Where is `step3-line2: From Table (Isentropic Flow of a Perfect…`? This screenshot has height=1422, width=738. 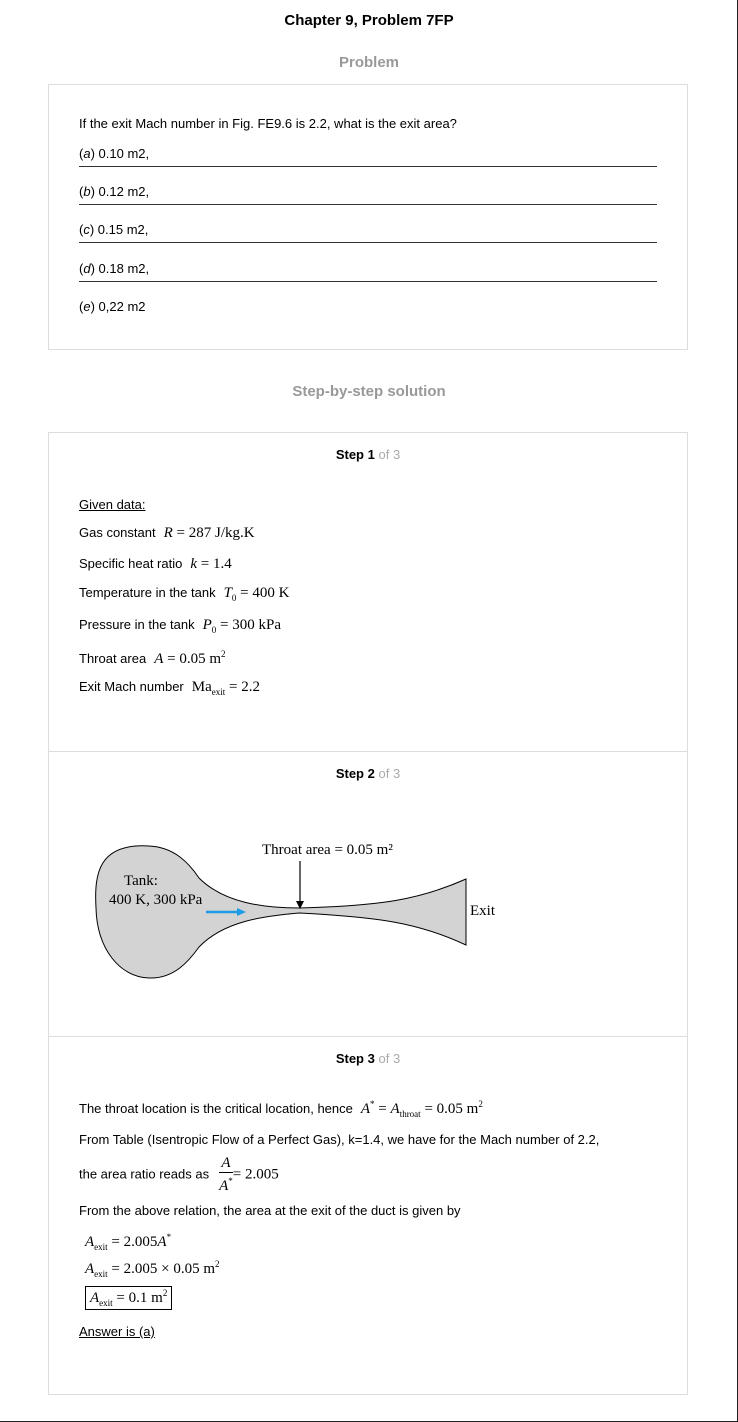 step3-line2: From Table (Isentropic Flow of a Perfect… is located at coordinates (339, 1139).